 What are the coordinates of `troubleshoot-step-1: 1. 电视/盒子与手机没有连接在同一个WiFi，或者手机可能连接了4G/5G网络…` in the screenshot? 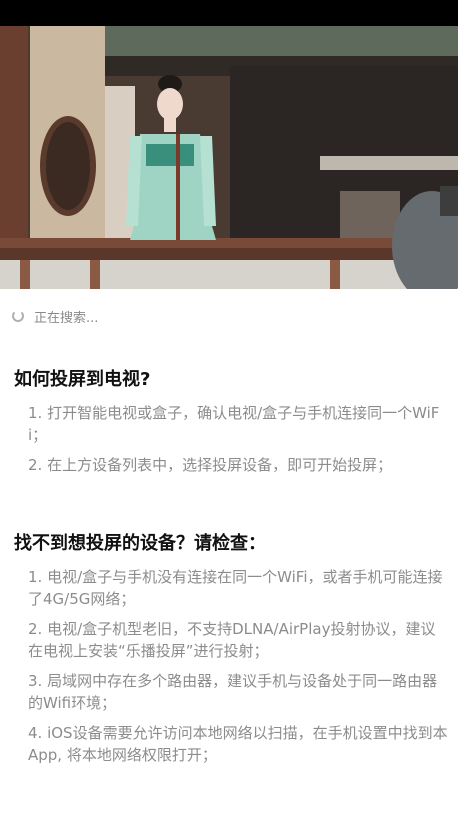 It's located at (235, 588).